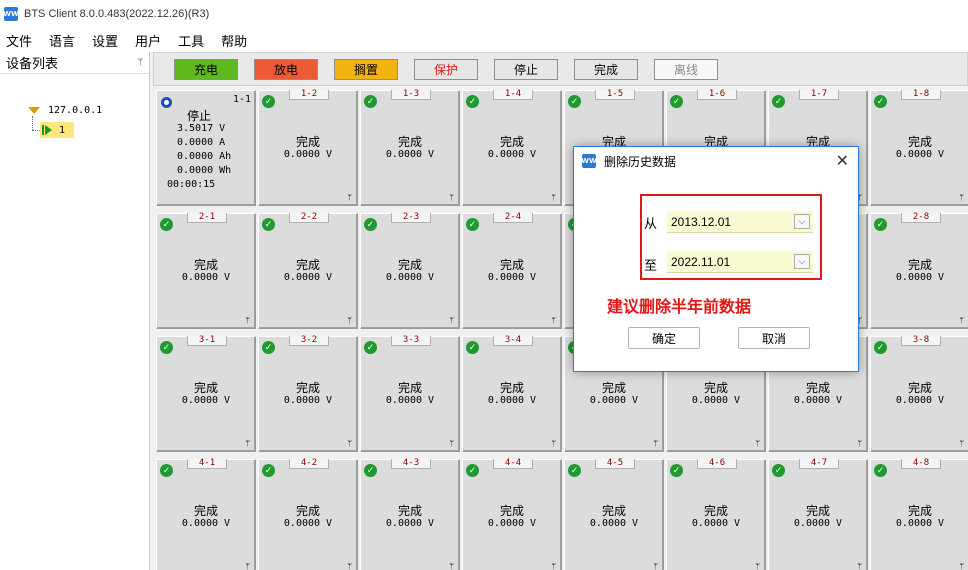 The height and width of the screenshot is (570, 968). I want to click on channel-cell: 4-5 ✓ 完成 0.0000 V ᛘ, so click(614, 514).